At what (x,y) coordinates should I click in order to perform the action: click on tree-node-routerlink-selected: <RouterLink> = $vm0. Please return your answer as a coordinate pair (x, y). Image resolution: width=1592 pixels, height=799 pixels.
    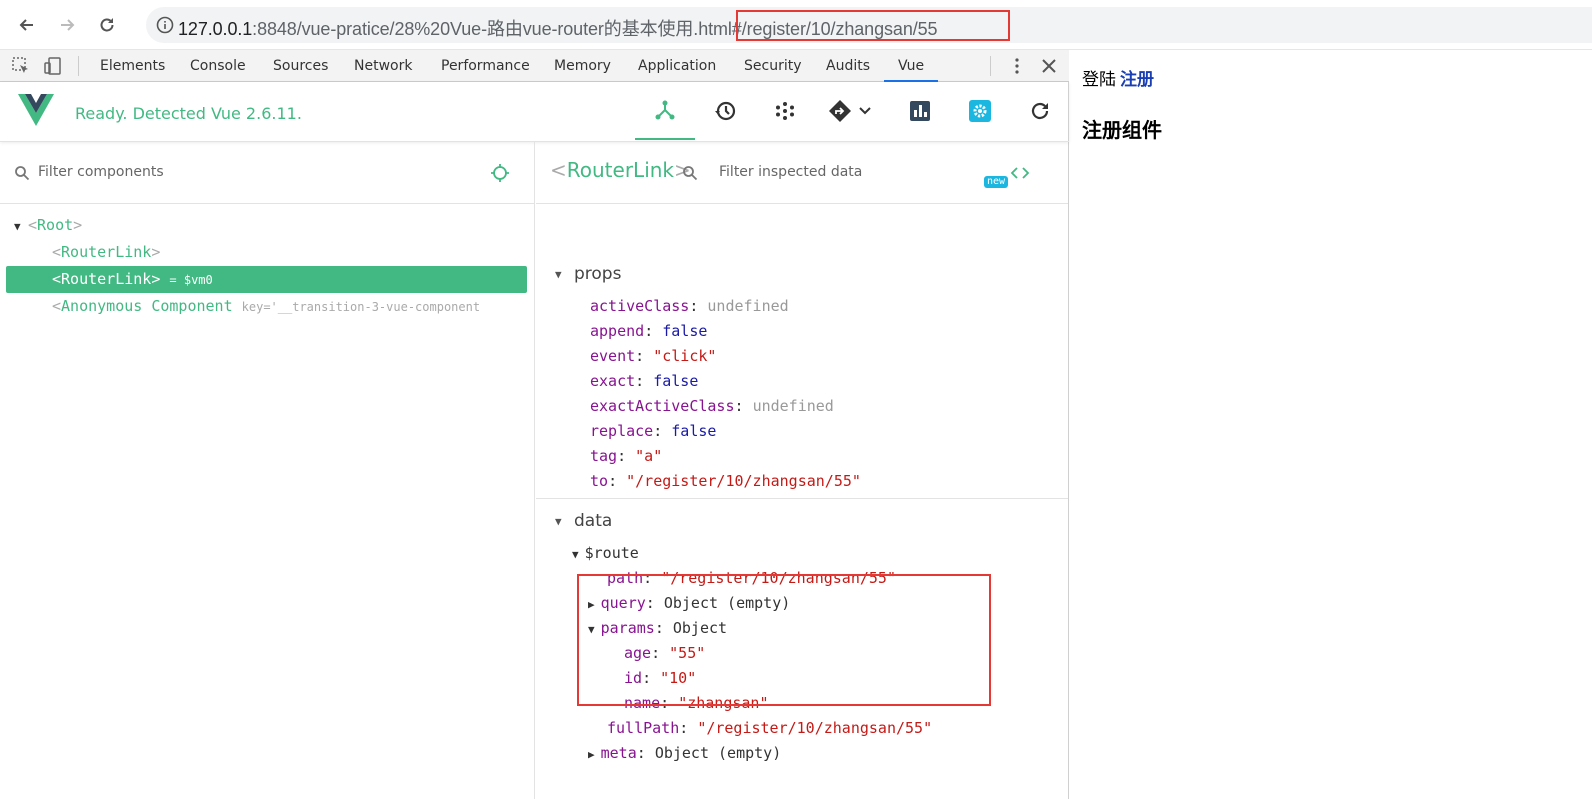
    Looking at the image, I should click on (266, 279).